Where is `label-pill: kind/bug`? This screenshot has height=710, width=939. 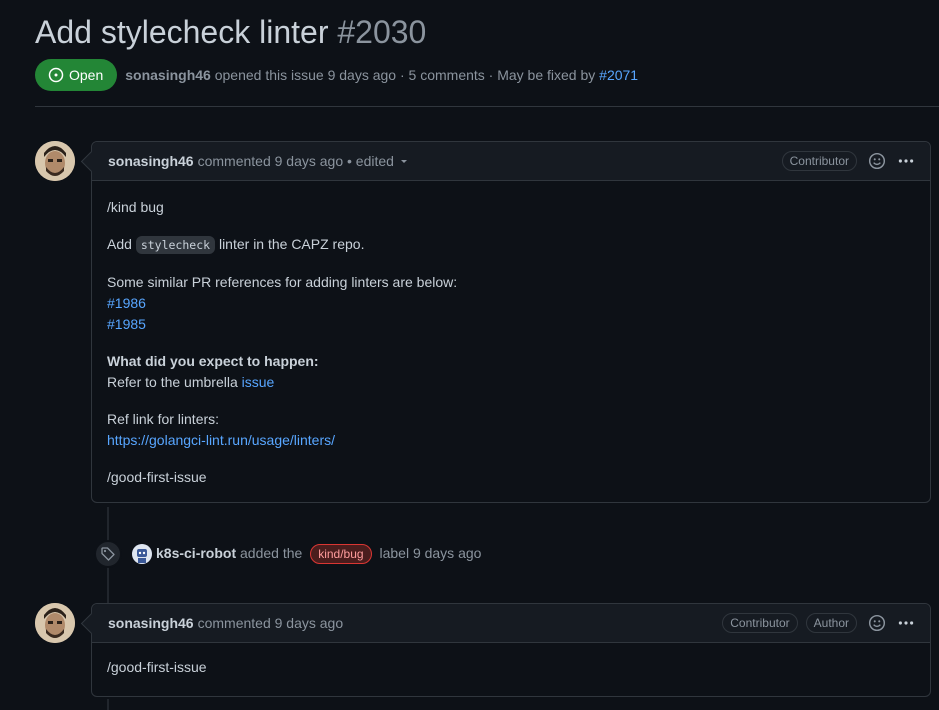 label-pill: kind/bug is located at coordinates (341, 554).